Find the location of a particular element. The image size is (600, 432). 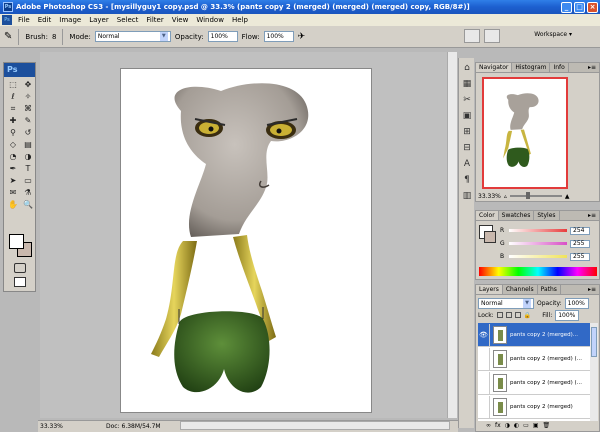

panel-shortcut-icon: ⌂ is located at coordinates (467, 68).